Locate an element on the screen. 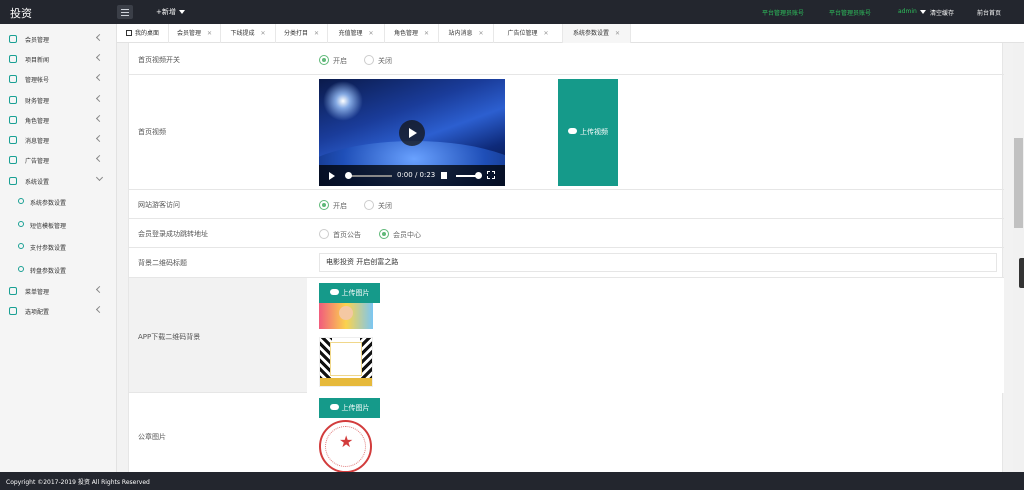  sidebar-subitem-label: 转盘参数设置 is located at coordinates (48, 271).